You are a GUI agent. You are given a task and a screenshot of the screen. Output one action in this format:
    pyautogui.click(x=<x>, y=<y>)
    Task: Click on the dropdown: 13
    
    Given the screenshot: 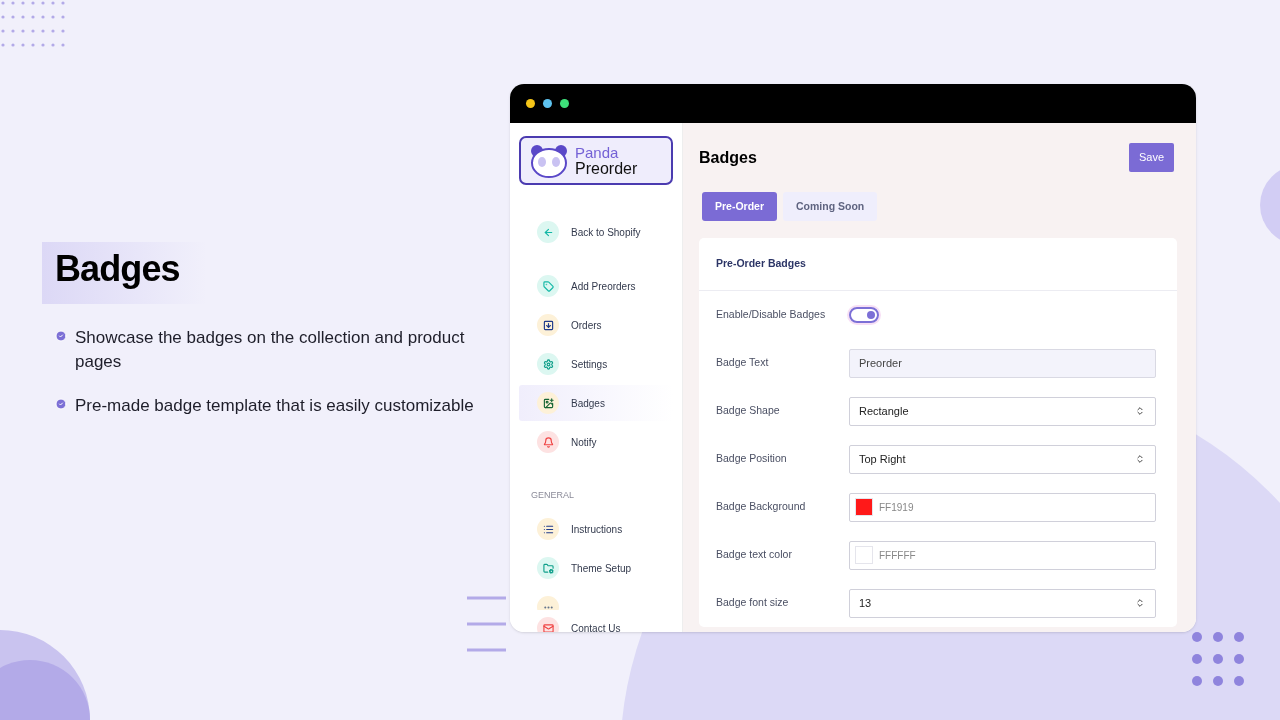 What is the action you would take?
    pyautogui.click(x=1002, y=603)
    